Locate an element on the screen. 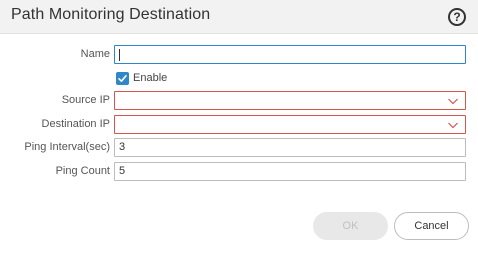  name-label: Name is located at coordinates (95, 54).